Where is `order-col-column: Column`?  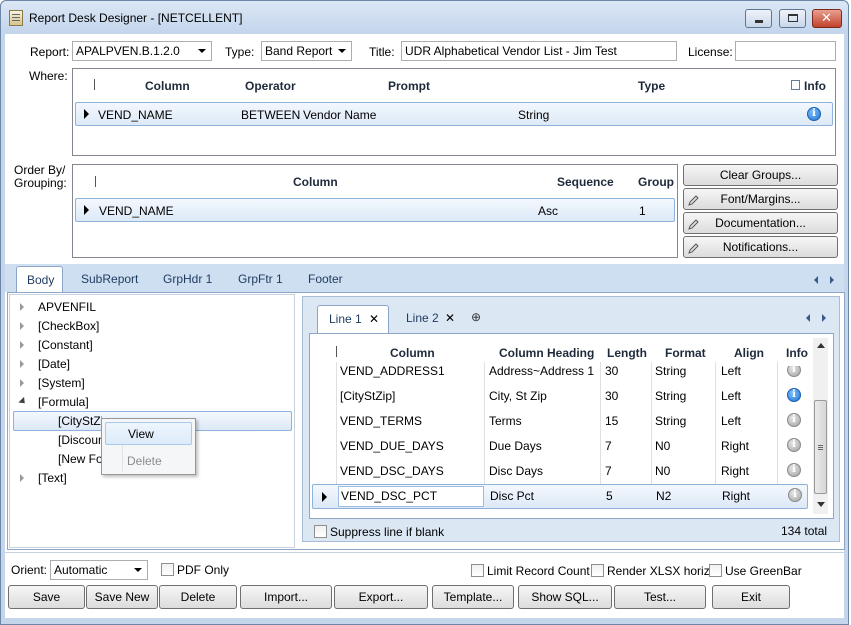 order-col-column: Column is located at coordinates (315, 182).